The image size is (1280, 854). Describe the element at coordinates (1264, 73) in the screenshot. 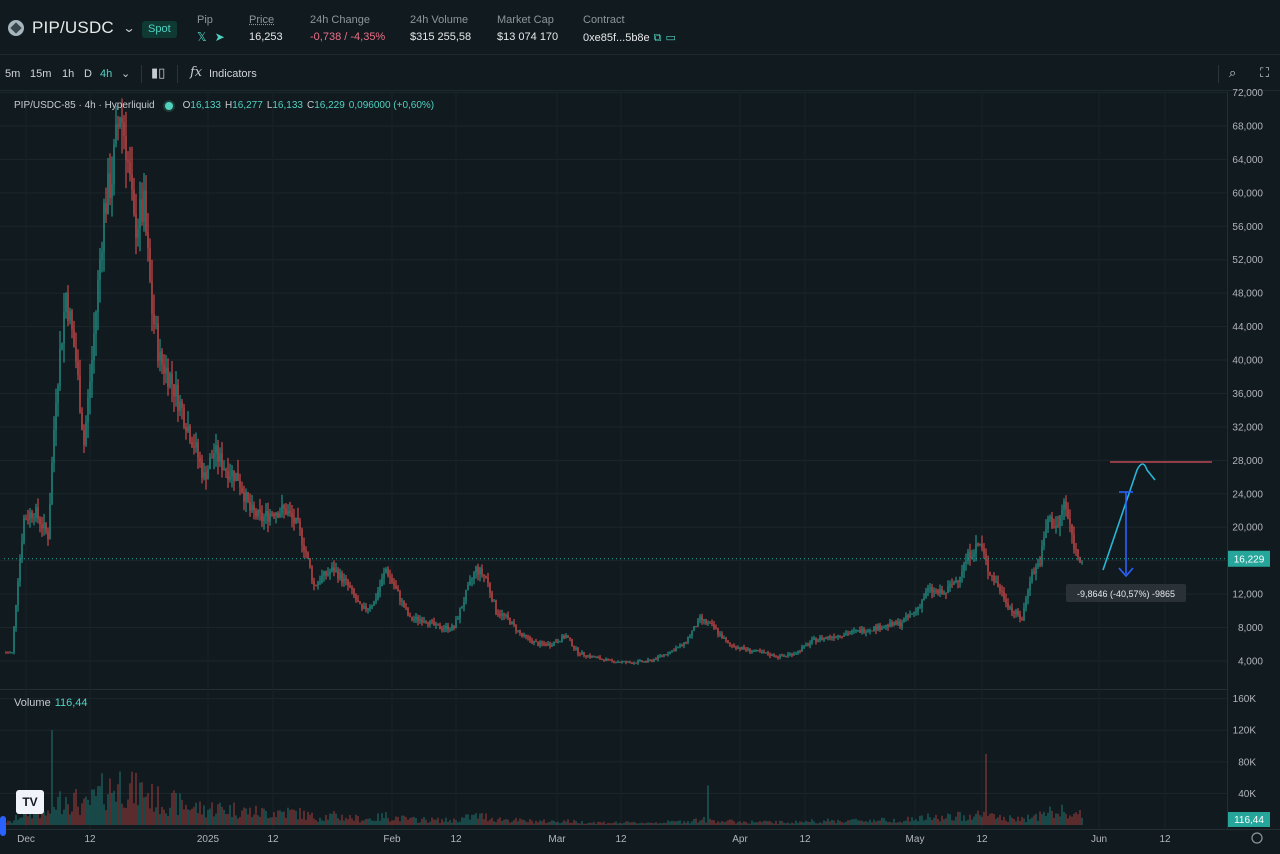

I see `fullscreen-icon: ⛶` at that location.